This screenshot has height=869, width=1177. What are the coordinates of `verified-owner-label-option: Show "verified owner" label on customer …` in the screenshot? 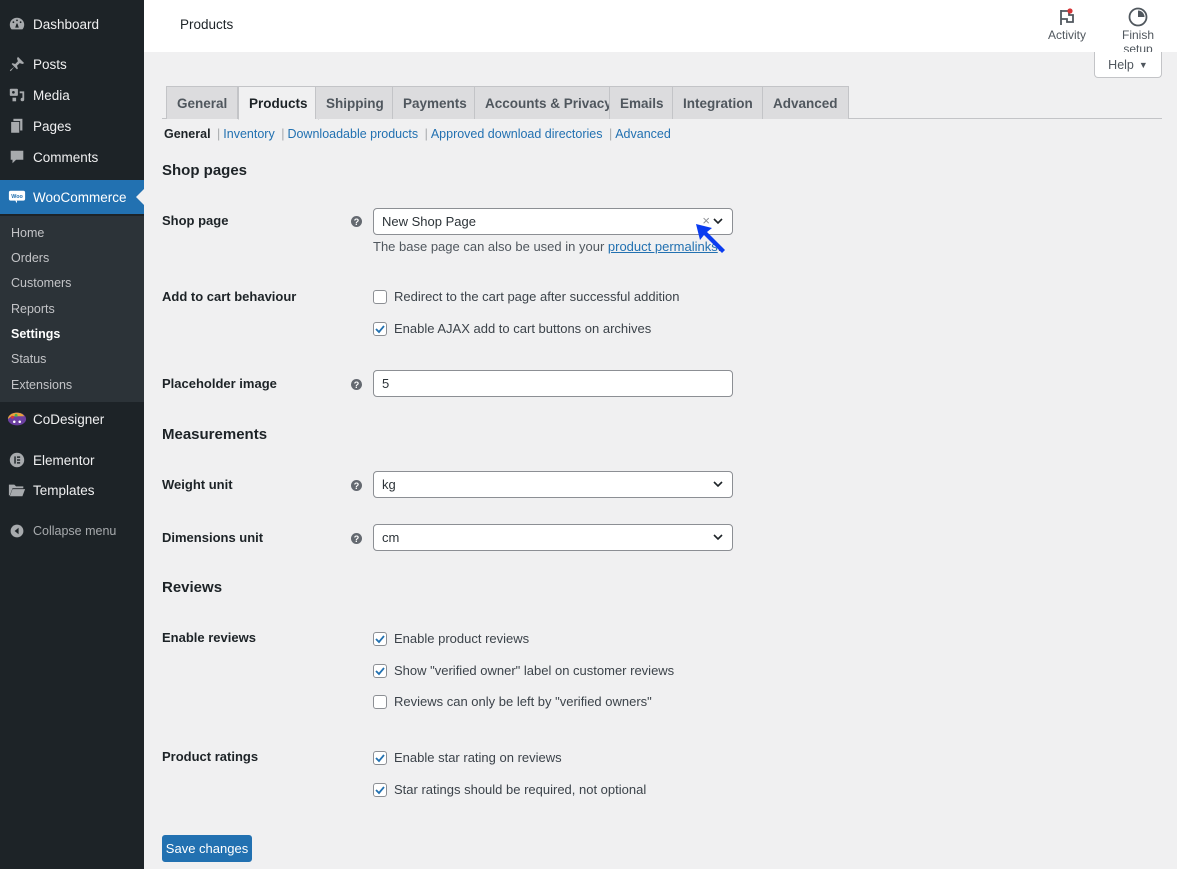 It's located at (523, 670).